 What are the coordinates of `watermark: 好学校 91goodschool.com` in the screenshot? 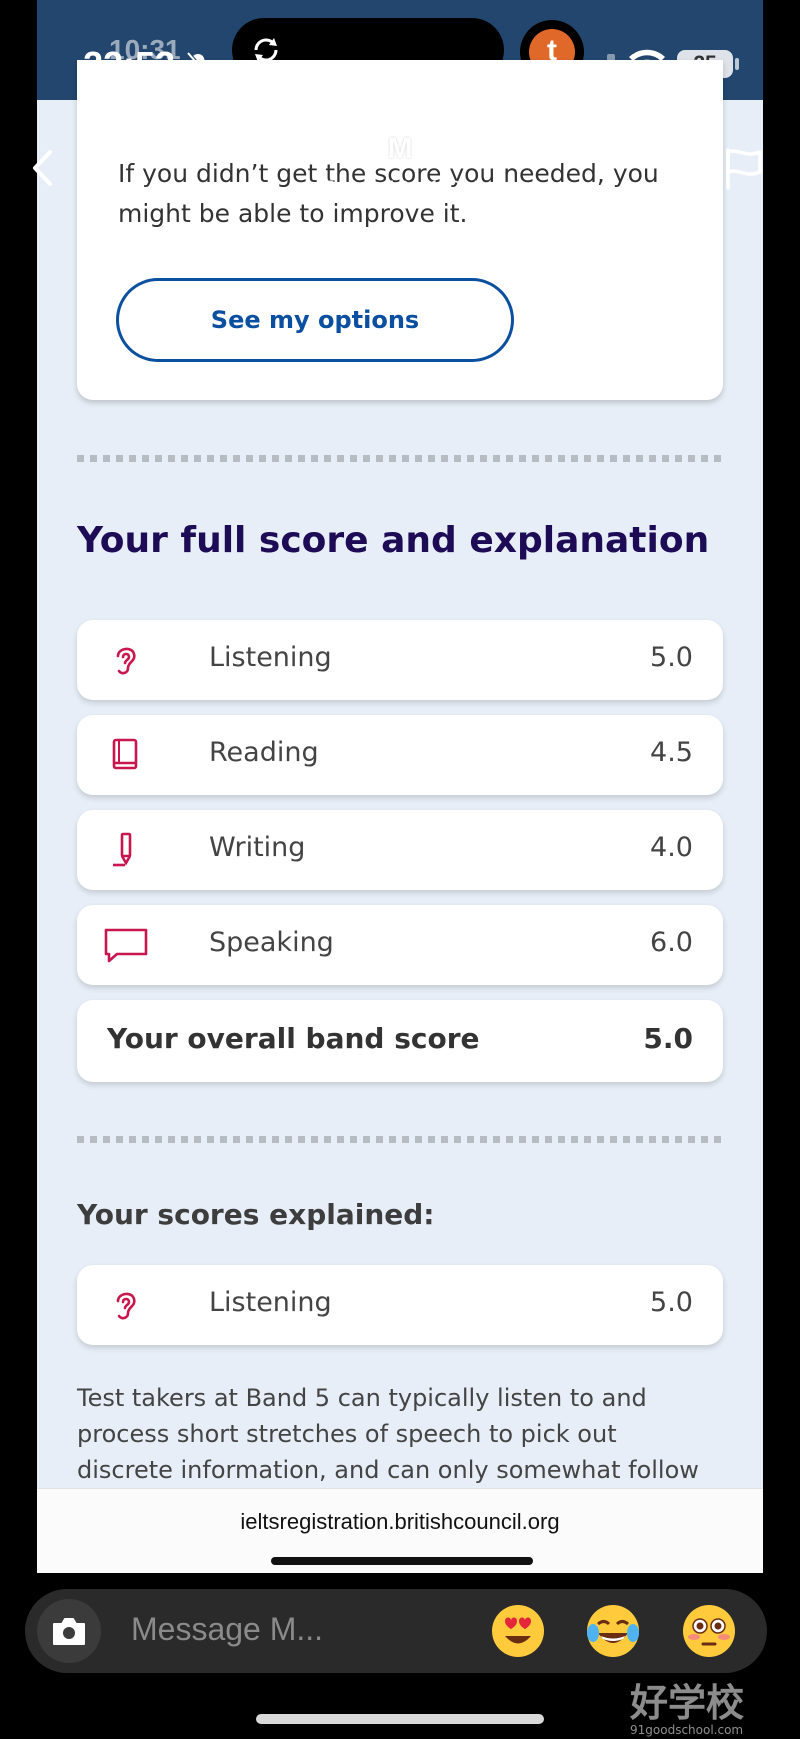 It's located at (687, 1704).